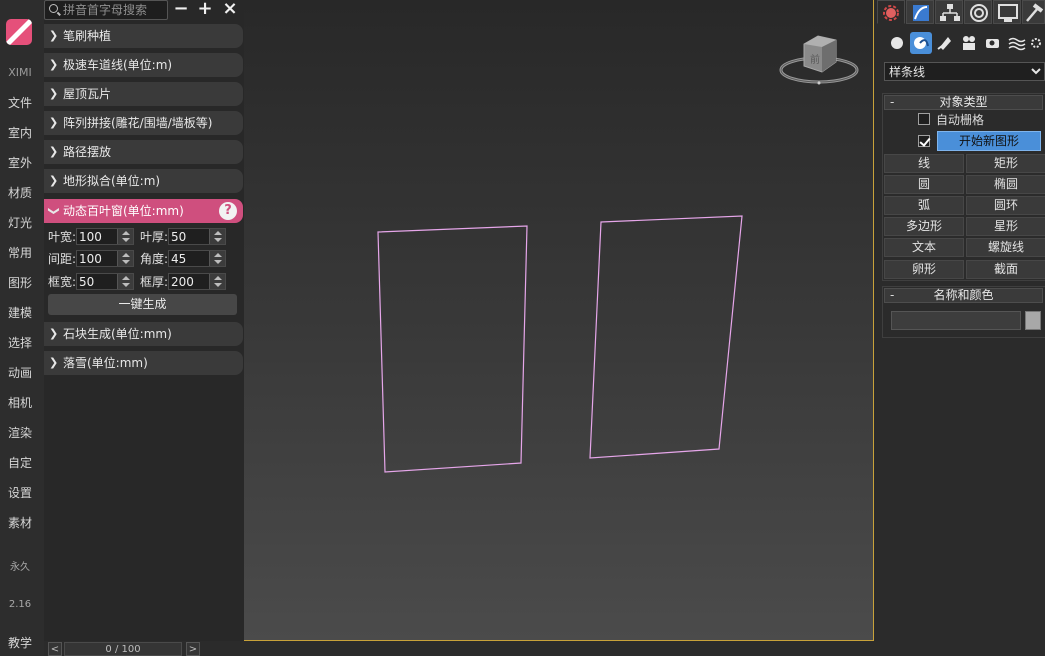 Image resolution: width=1045 pixels, height=656 pixels. What do you see at coordinates (20, 343) in the screenshot?
I see `nav-select: 选择` at bounding box center [20, 343].